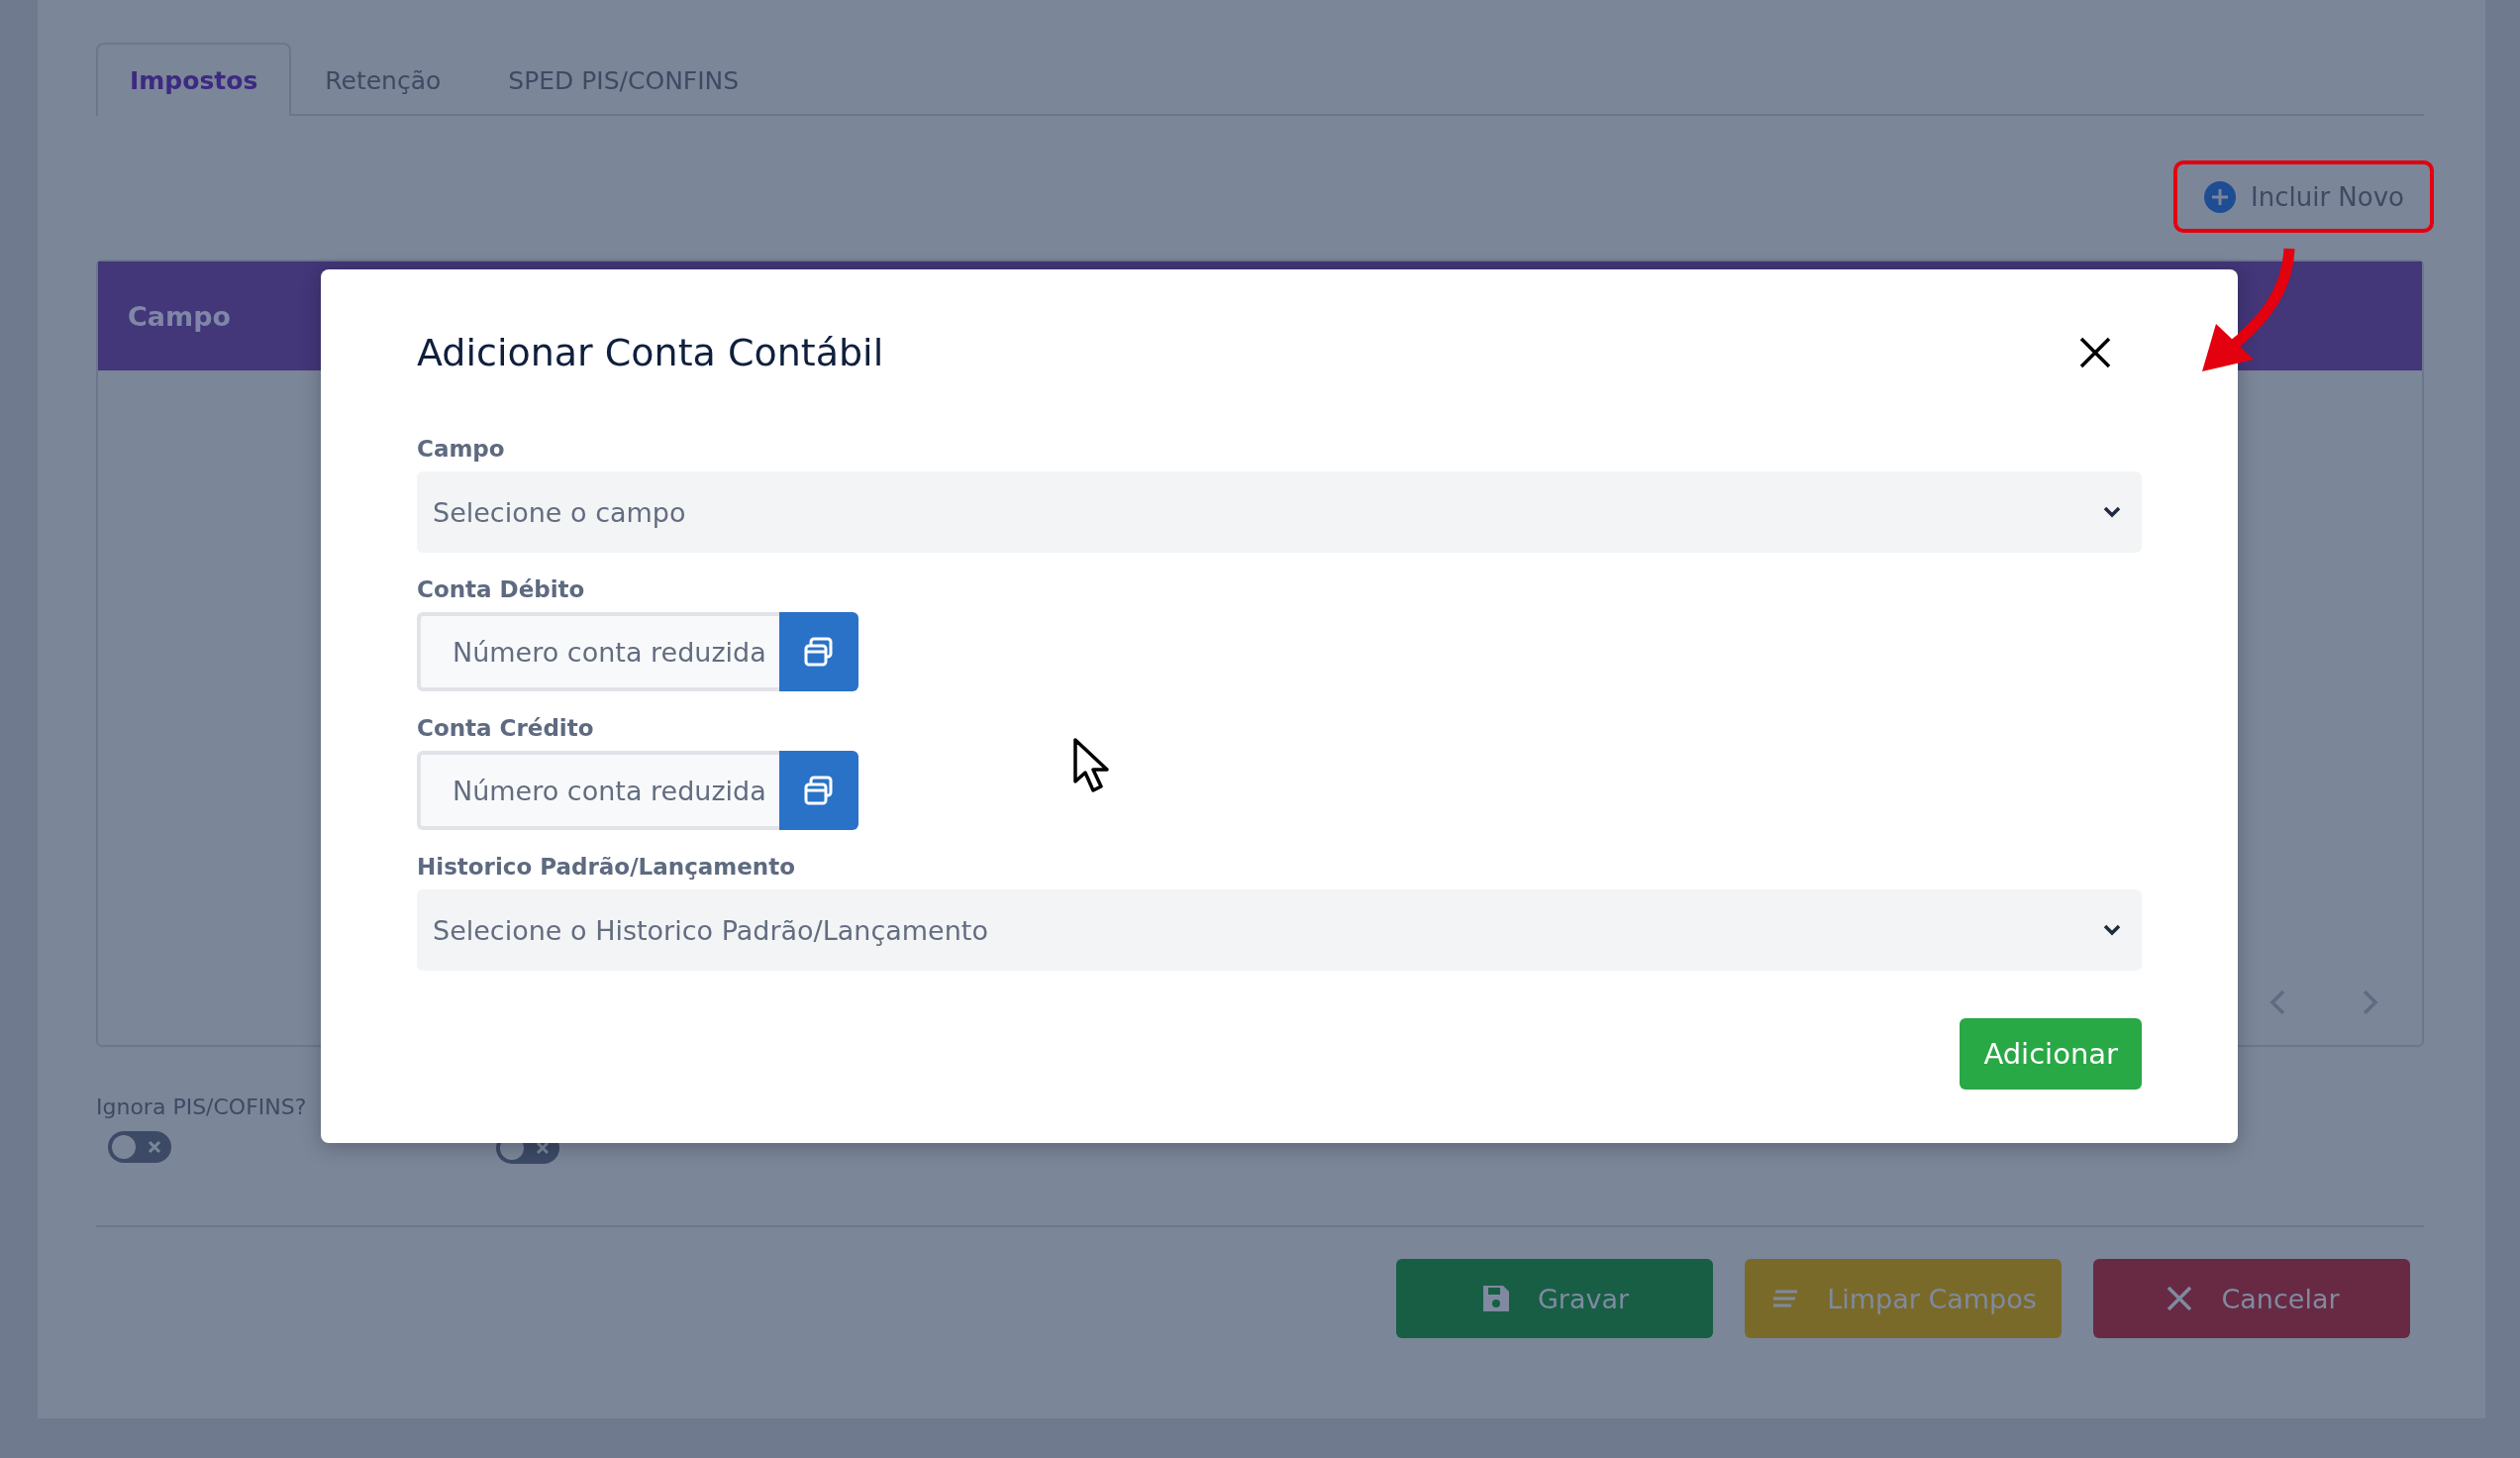 The image size is (2520, 1458). I want to click on close-button, so click(2095, 352).